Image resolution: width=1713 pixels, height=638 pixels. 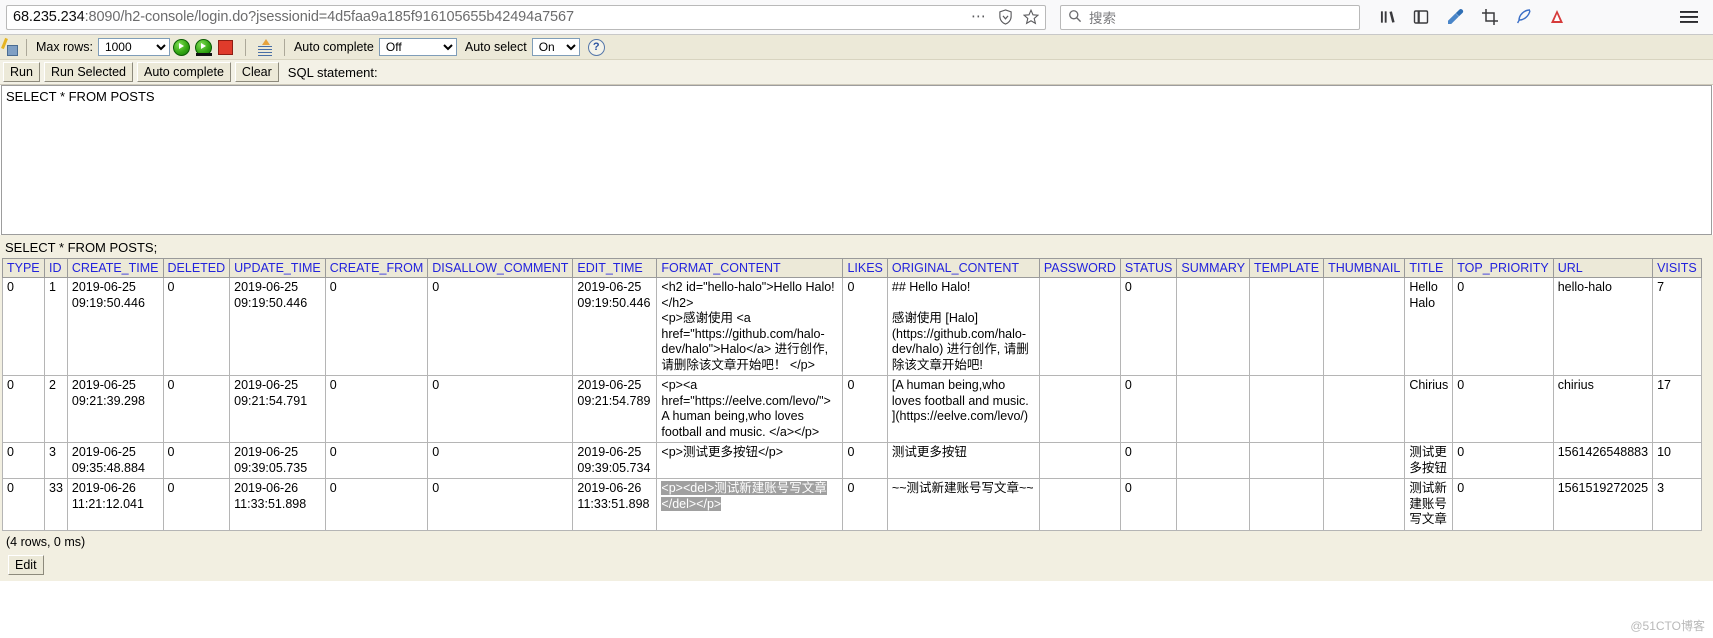 I want to click on column-header-status: STATUS, so click(x=1148, y=268).